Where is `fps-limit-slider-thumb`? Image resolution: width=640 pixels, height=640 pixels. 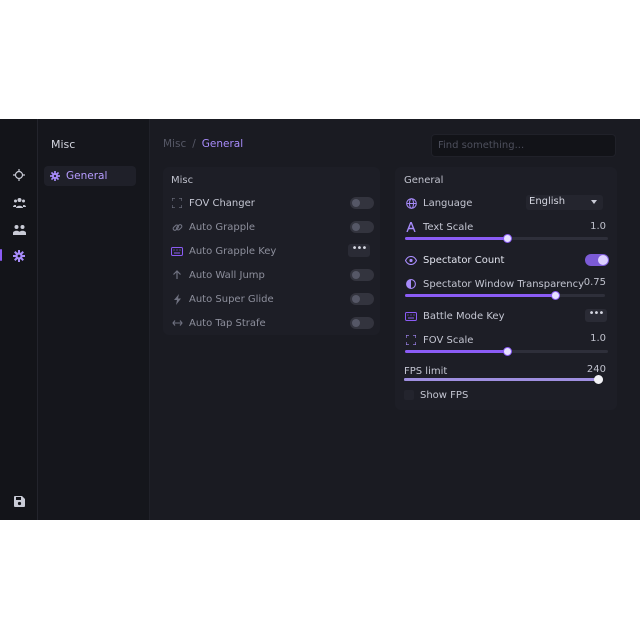
fps-limit-slider-thumb is located at coordinates (598, 379).